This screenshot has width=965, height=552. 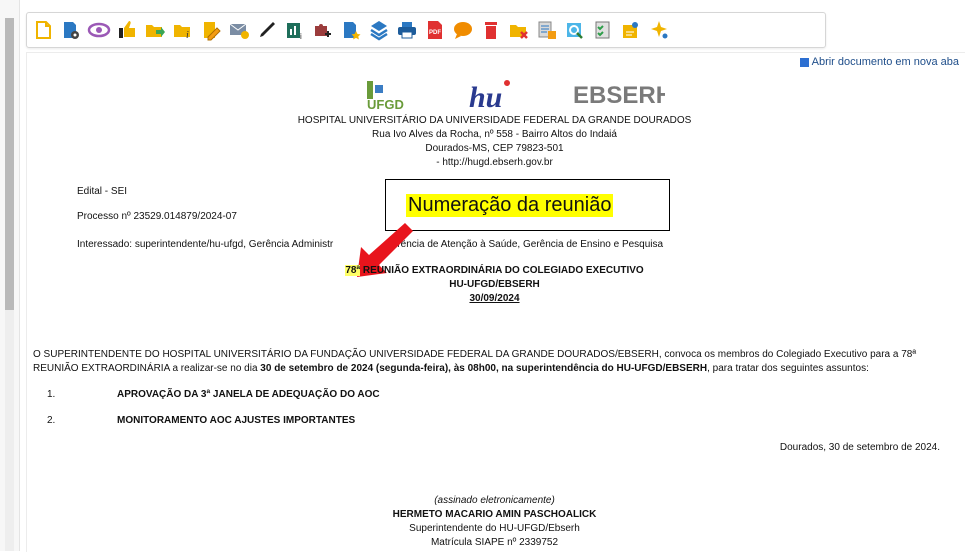 What do you see at coordinates (603, 30) in the screenshot?
I see `checklist-icon` at bounding box center [603, 30].